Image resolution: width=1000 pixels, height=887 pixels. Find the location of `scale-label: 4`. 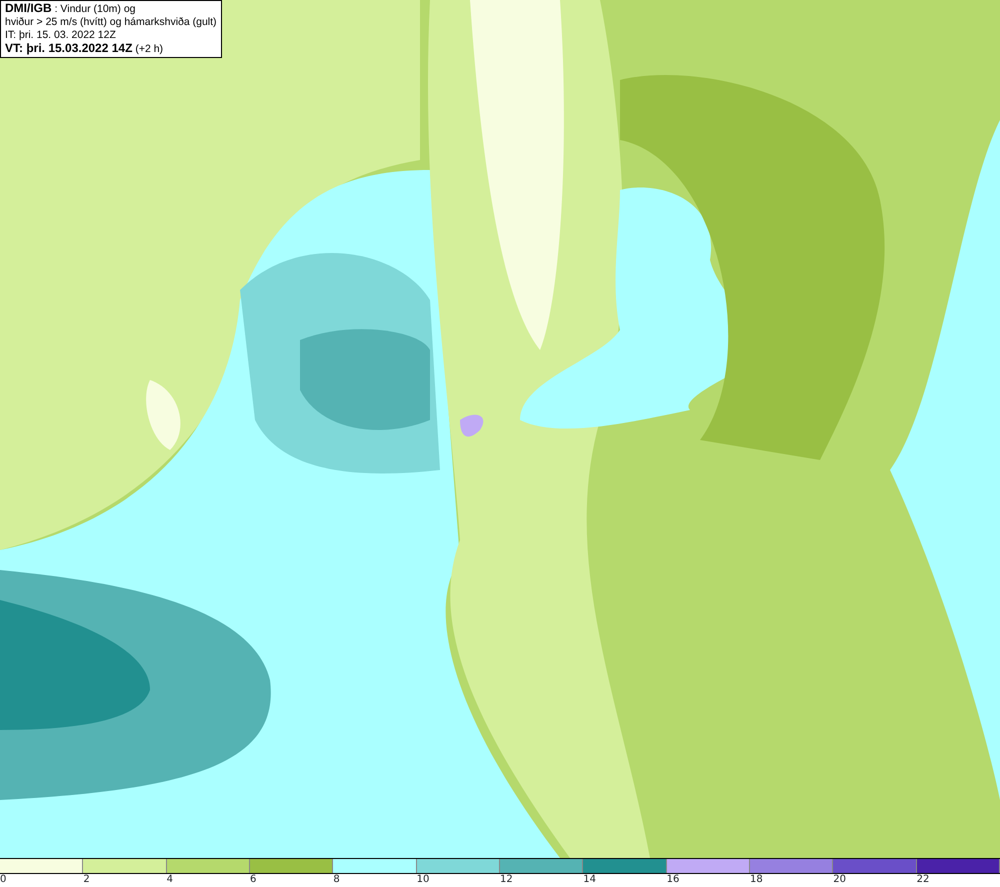

scale-label: 4 is located at coordinates (170, 880).